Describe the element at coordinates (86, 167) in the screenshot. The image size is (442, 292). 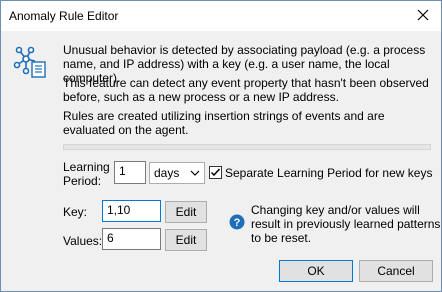
I see `learning-period-label-line1: Learning` at that location.